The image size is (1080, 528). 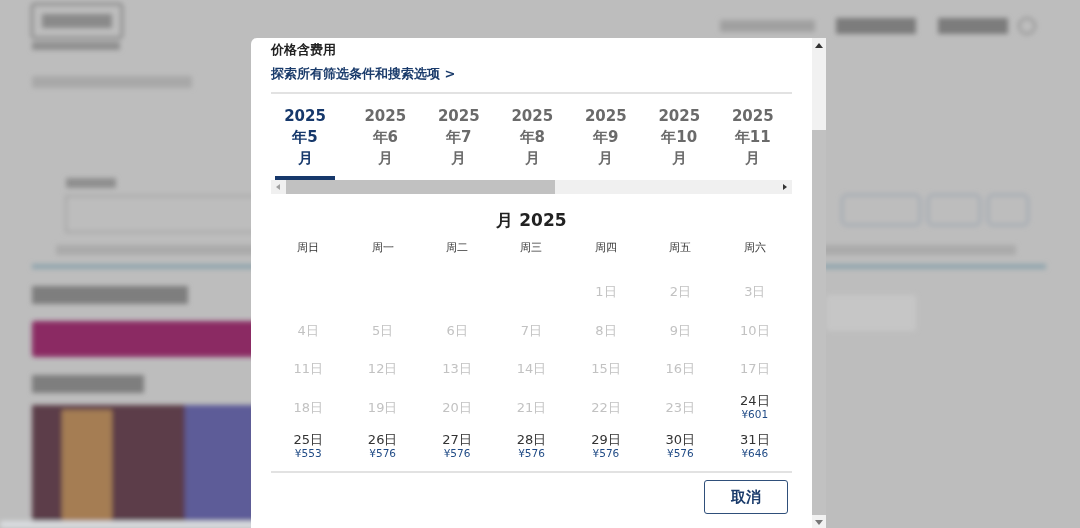 I want to click on calendar-day: 13日, so click(x=457, y=369).